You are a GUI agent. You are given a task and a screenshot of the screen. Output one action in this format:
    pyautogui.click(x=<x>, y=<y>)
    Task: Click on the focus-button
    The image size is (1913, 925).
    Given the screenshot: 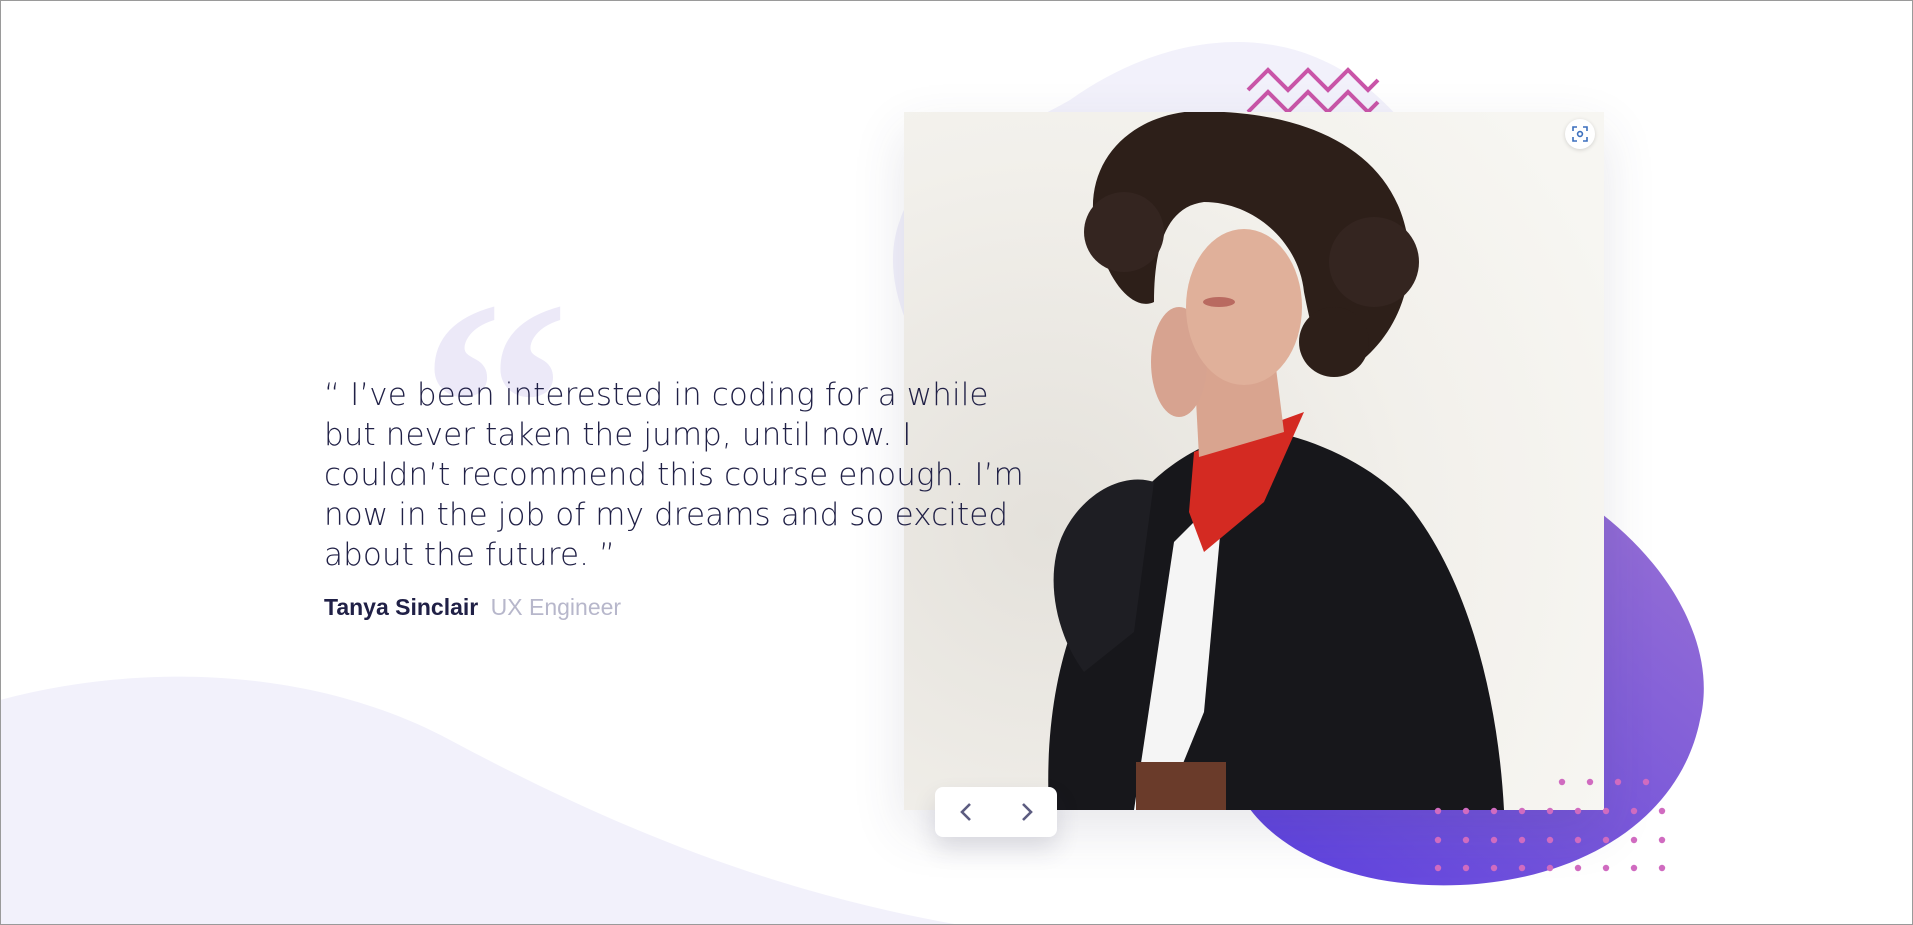 What is the action you would take?
    pyautogui.click(x=1580, y=134)
    